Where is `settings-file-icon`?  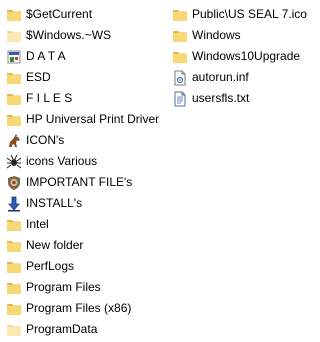
settings-file-icon is located at coordinates (180, 78).